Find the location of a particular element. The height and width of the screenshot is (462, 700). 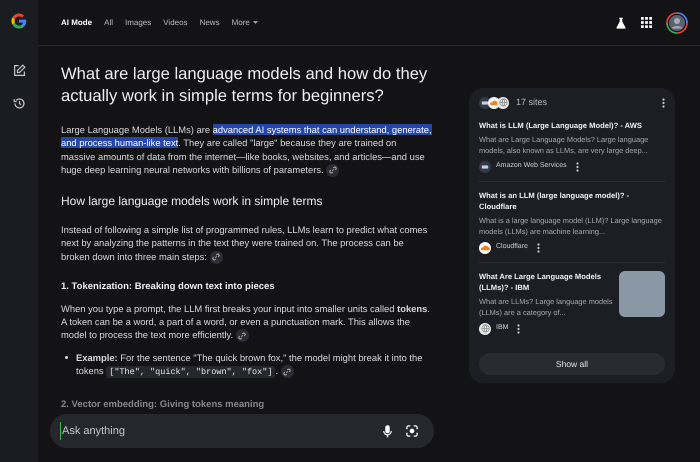

ask-input-field: Ask anything is located at coordinates (242, 431).